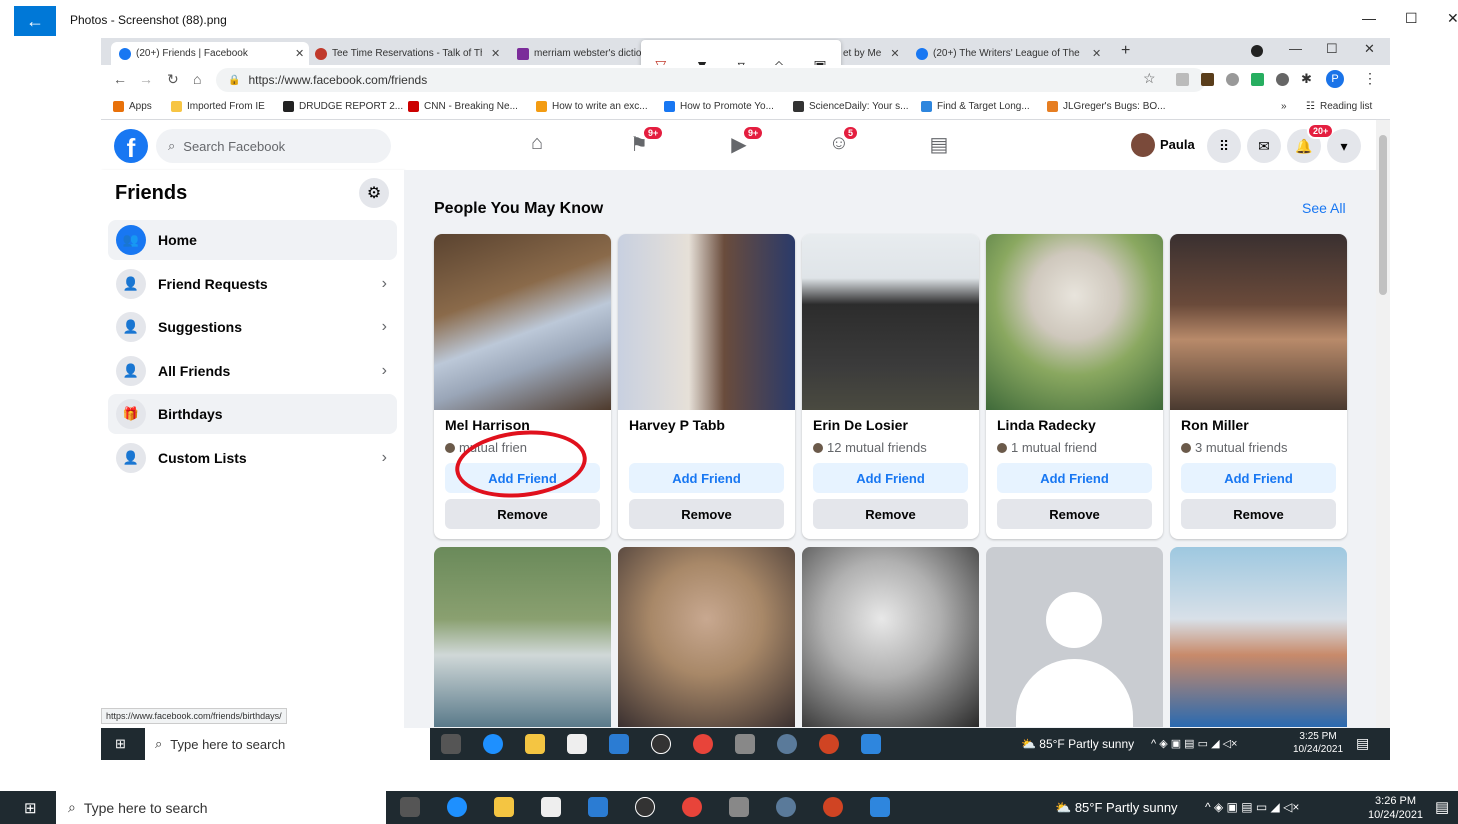 Image resolution: width=1458 pixels, height=824 pixels. I want to click on new-tab-icon: +, so click(1125, 51).